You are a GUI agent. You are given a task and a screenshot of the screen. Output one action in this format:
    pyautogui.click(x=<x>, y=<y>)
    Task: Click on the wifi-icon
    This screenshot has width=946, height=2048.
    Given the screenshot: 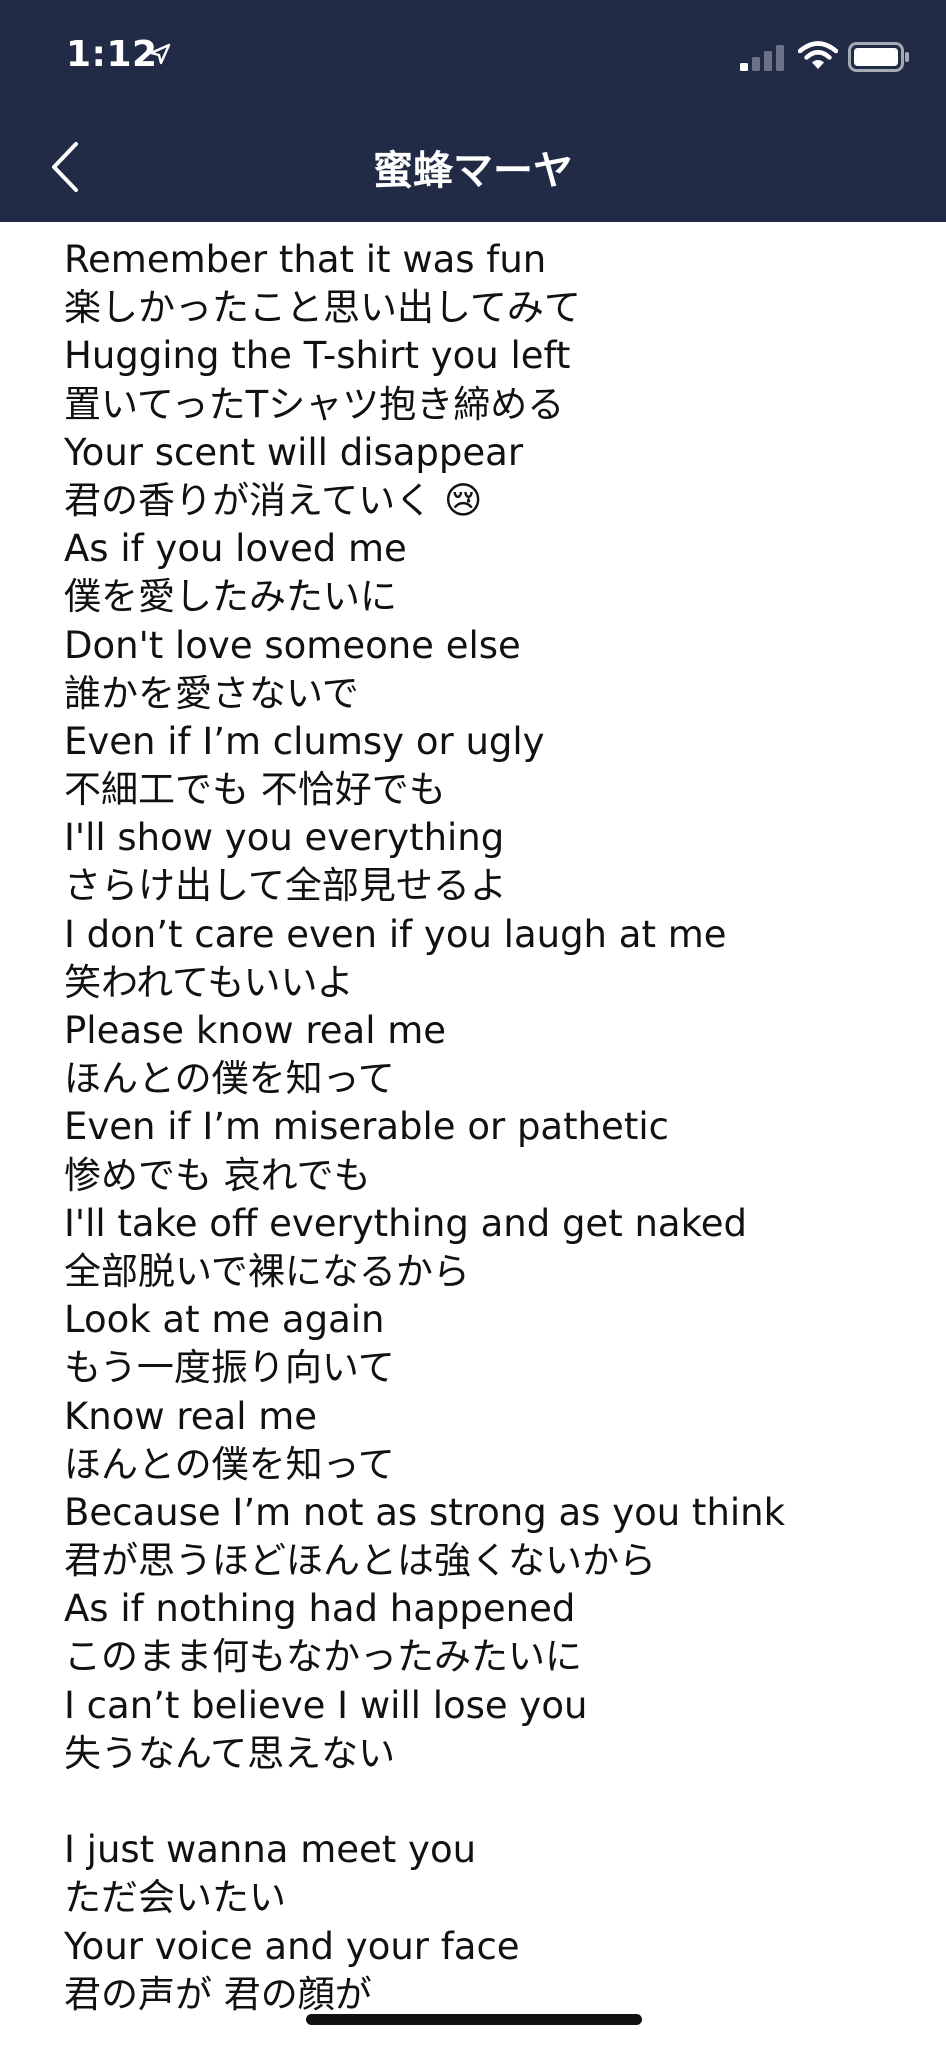 What is the action you would take?
    pyautogui.click(x=818, y=55)
    